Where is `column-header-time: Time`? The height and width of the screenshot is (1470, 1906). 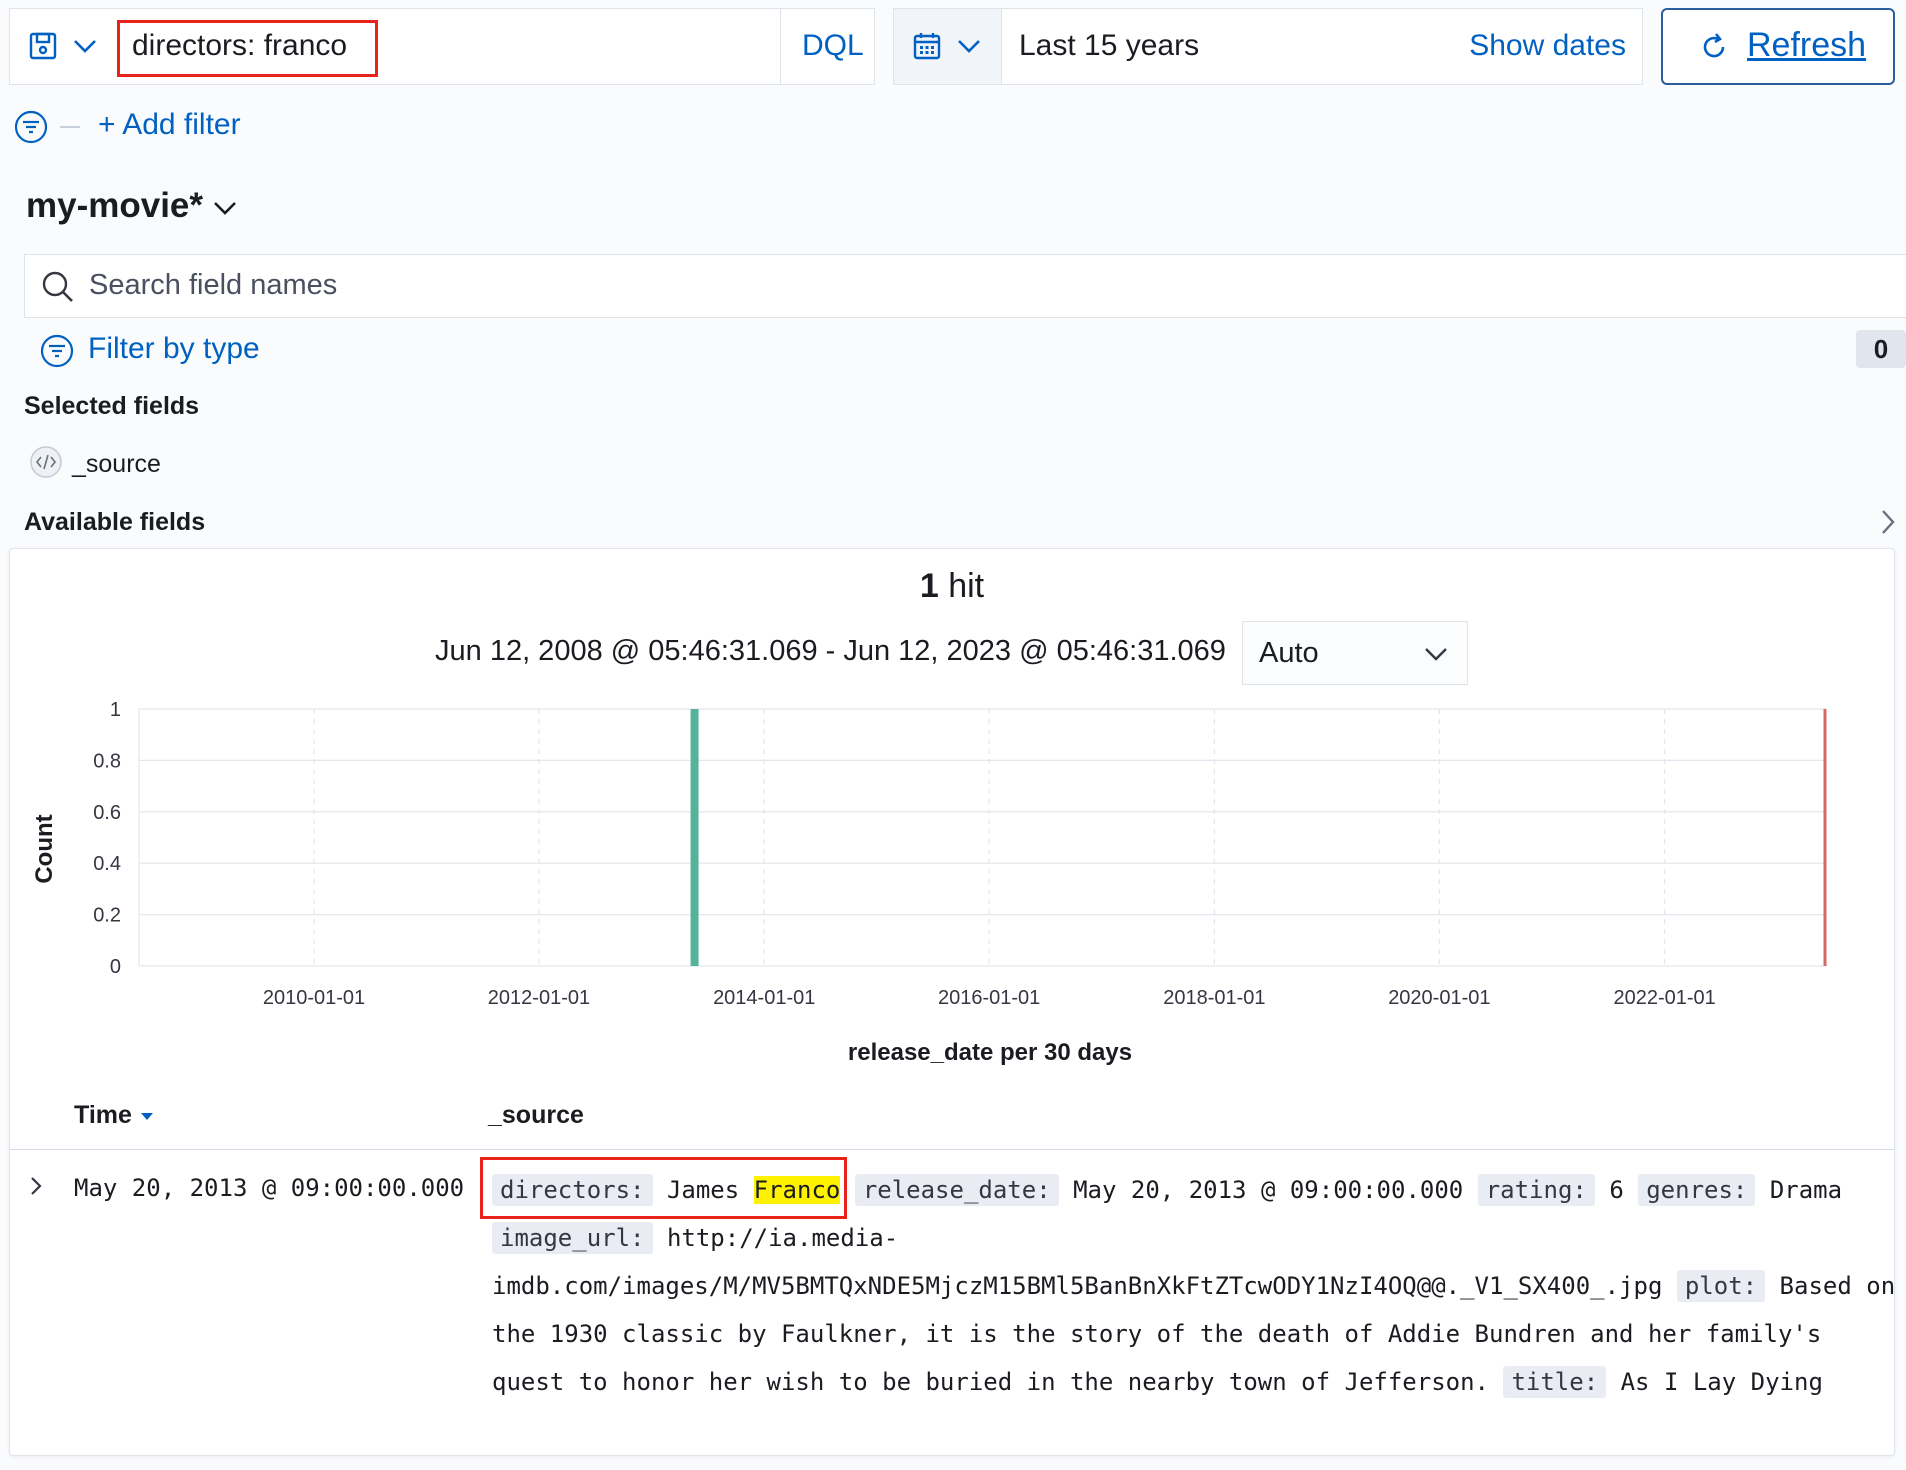 column-header-time: Time is located at coordinates (114, 1115).